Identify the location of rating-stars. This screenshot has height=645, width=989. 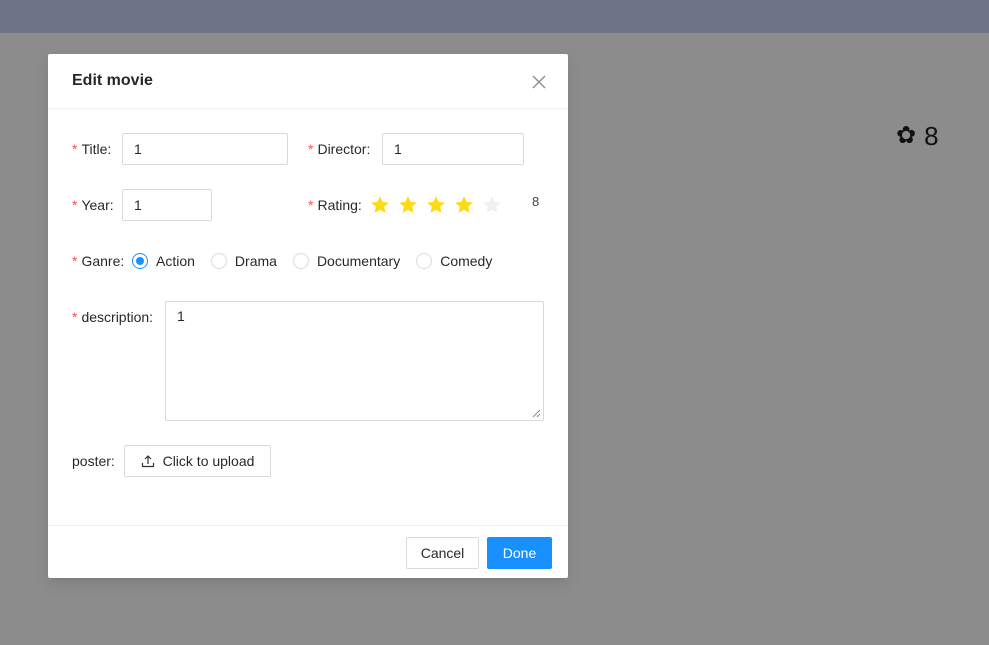
(436, 207).